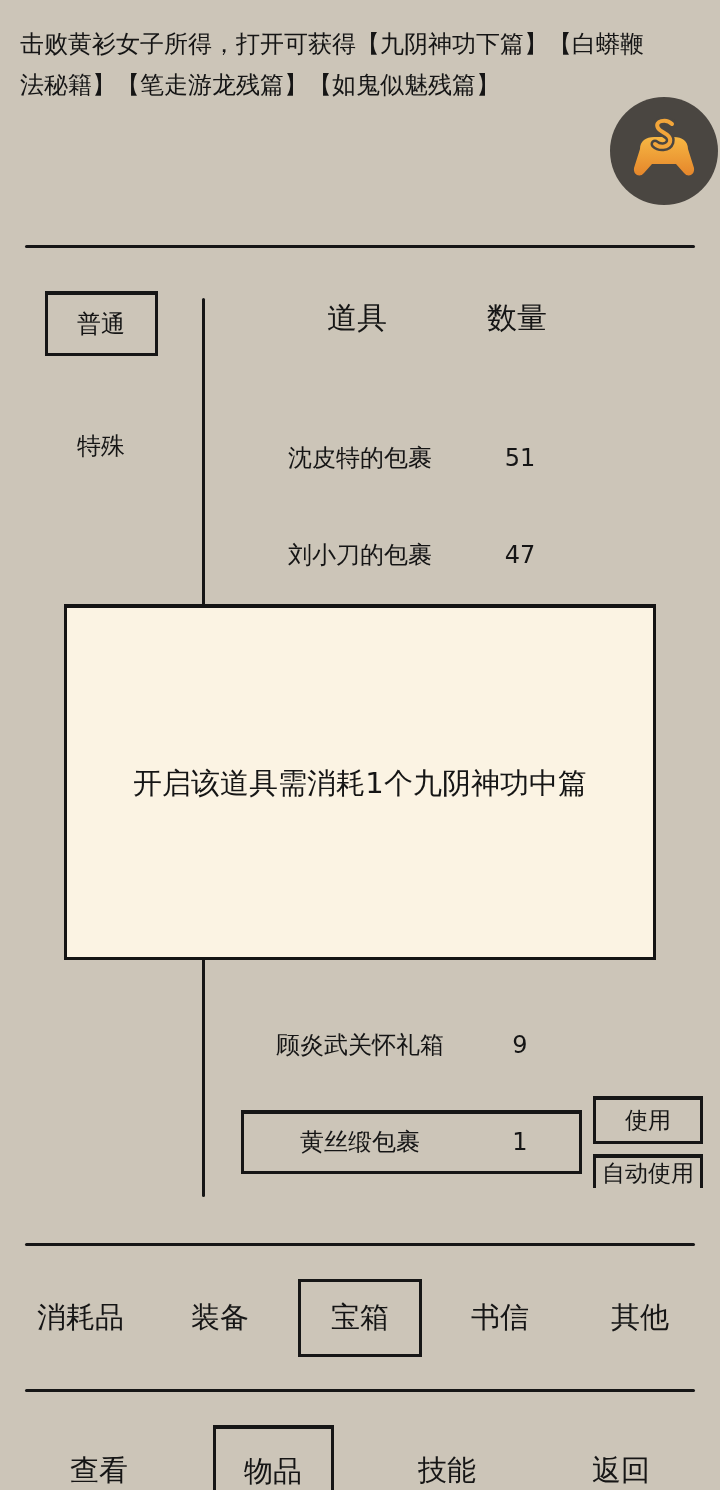  I want to click on item-name: 沈皮特的包裹, so click(360, 458).